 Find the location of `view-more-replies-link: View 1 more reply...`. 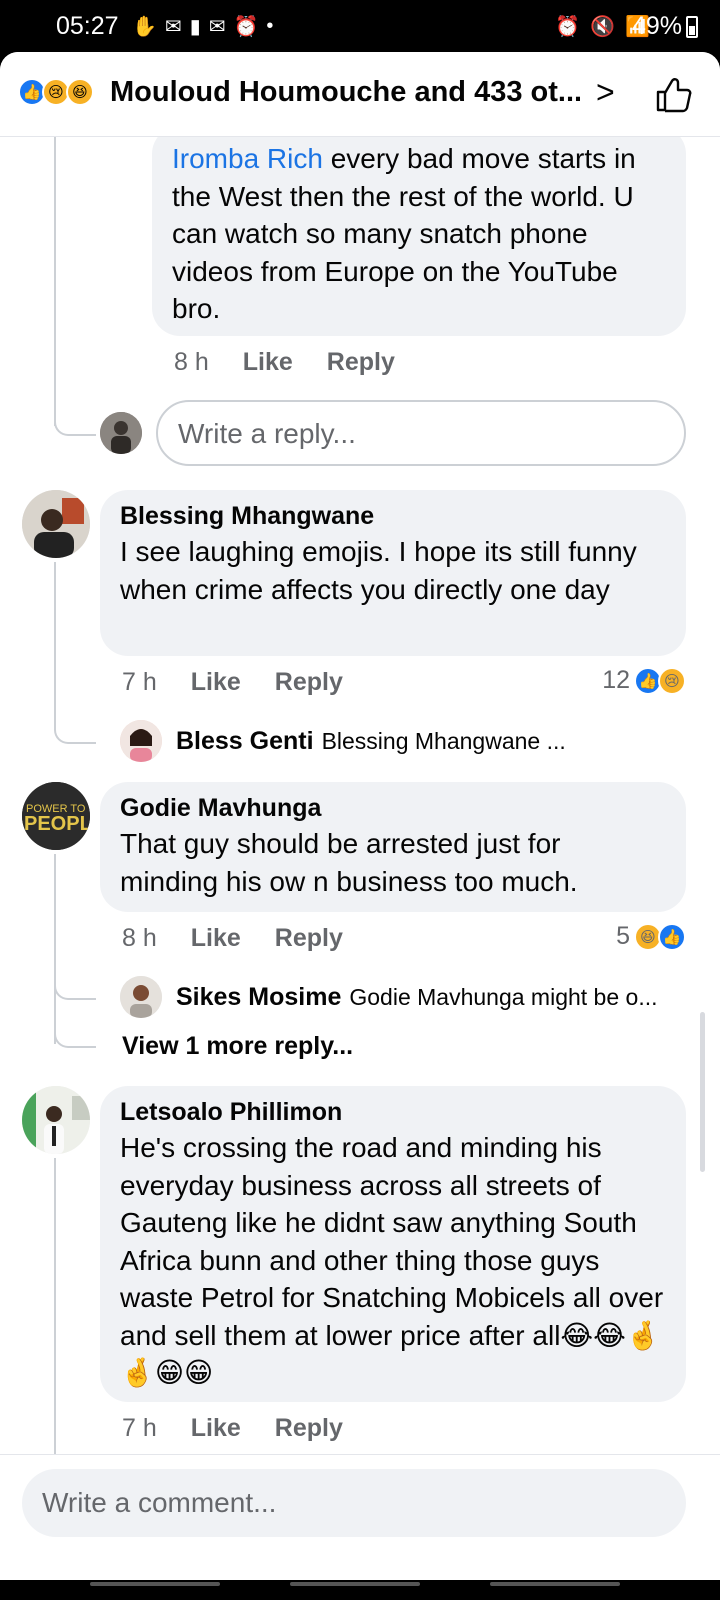

view-more-replies-link: View 1 more reply... is located at coordinates (237, 1046).